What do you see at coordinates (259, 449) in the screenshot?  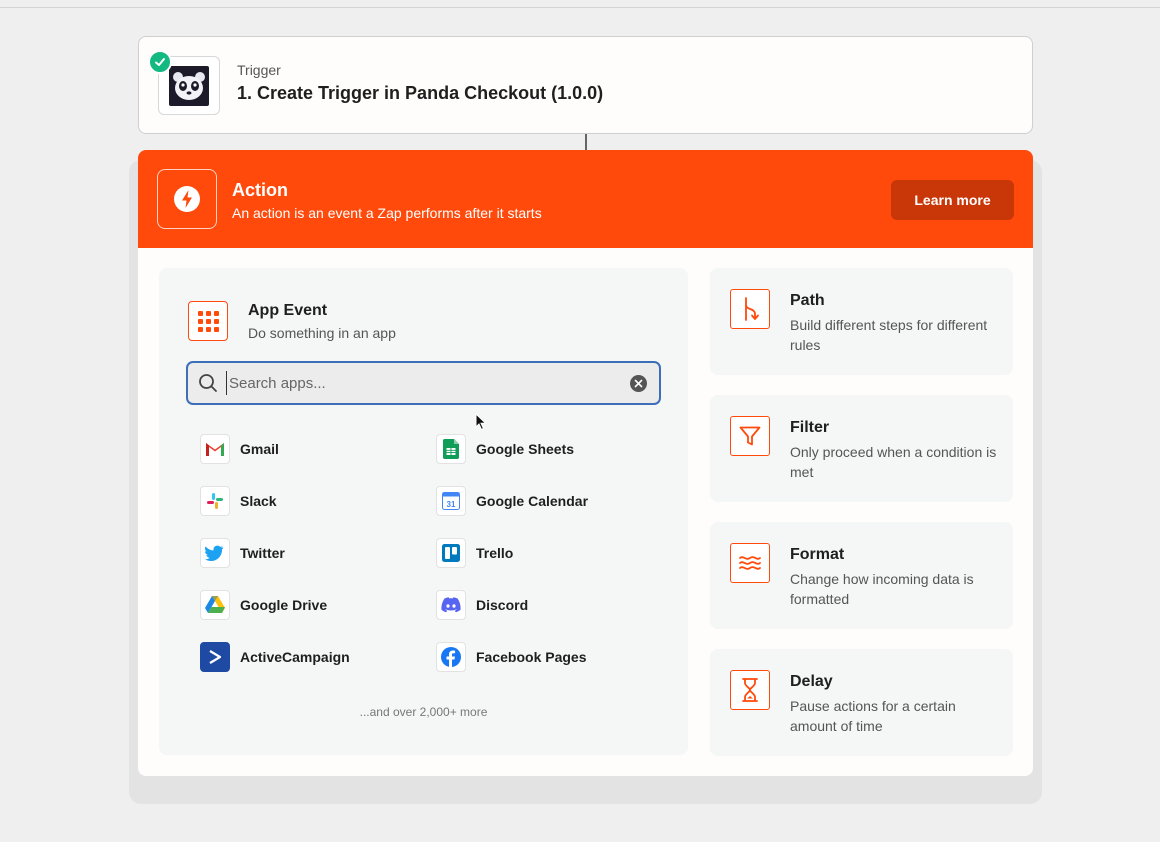 I see `app-name: Gmail` at bounding box center [259, 449].